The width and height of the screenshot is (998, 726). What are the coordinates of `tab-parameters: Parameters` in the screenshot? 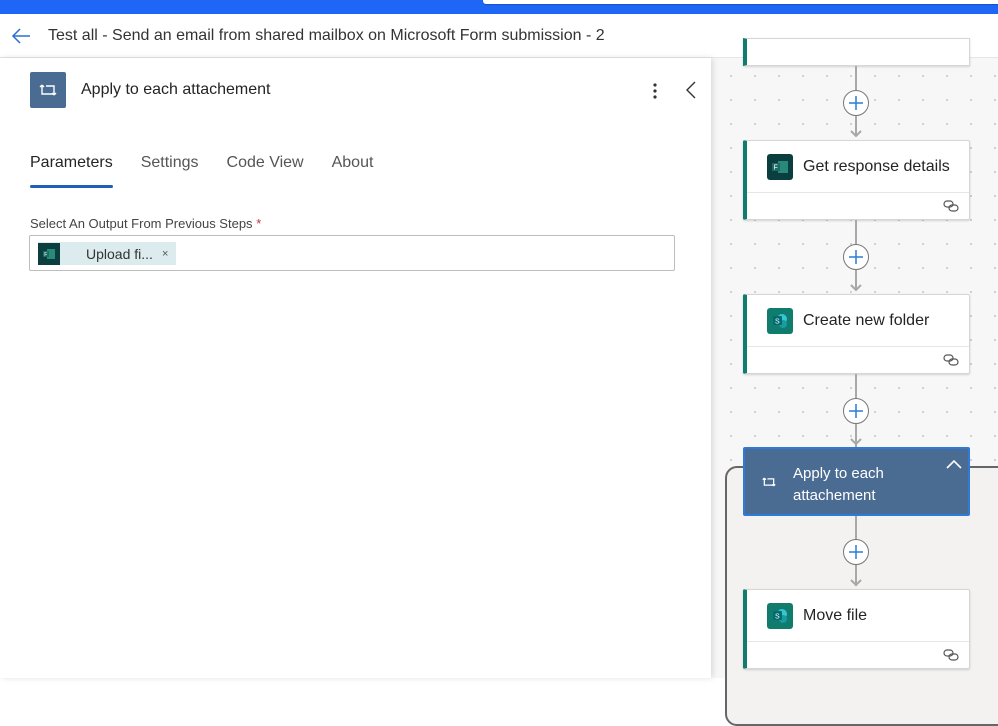 It's located at (71, 172).